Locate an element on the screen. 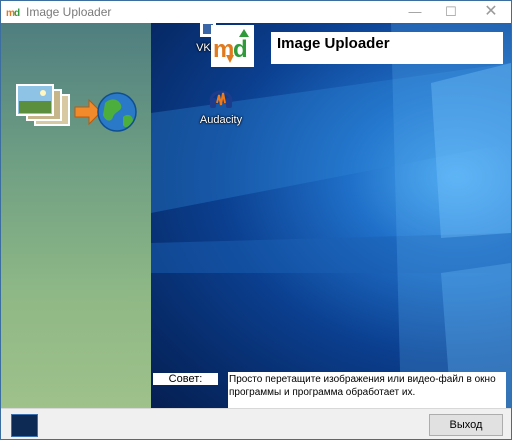 This screenshot has height=440, width=512. app-title-box: Image Uploader is located at coordinates (387, 48).